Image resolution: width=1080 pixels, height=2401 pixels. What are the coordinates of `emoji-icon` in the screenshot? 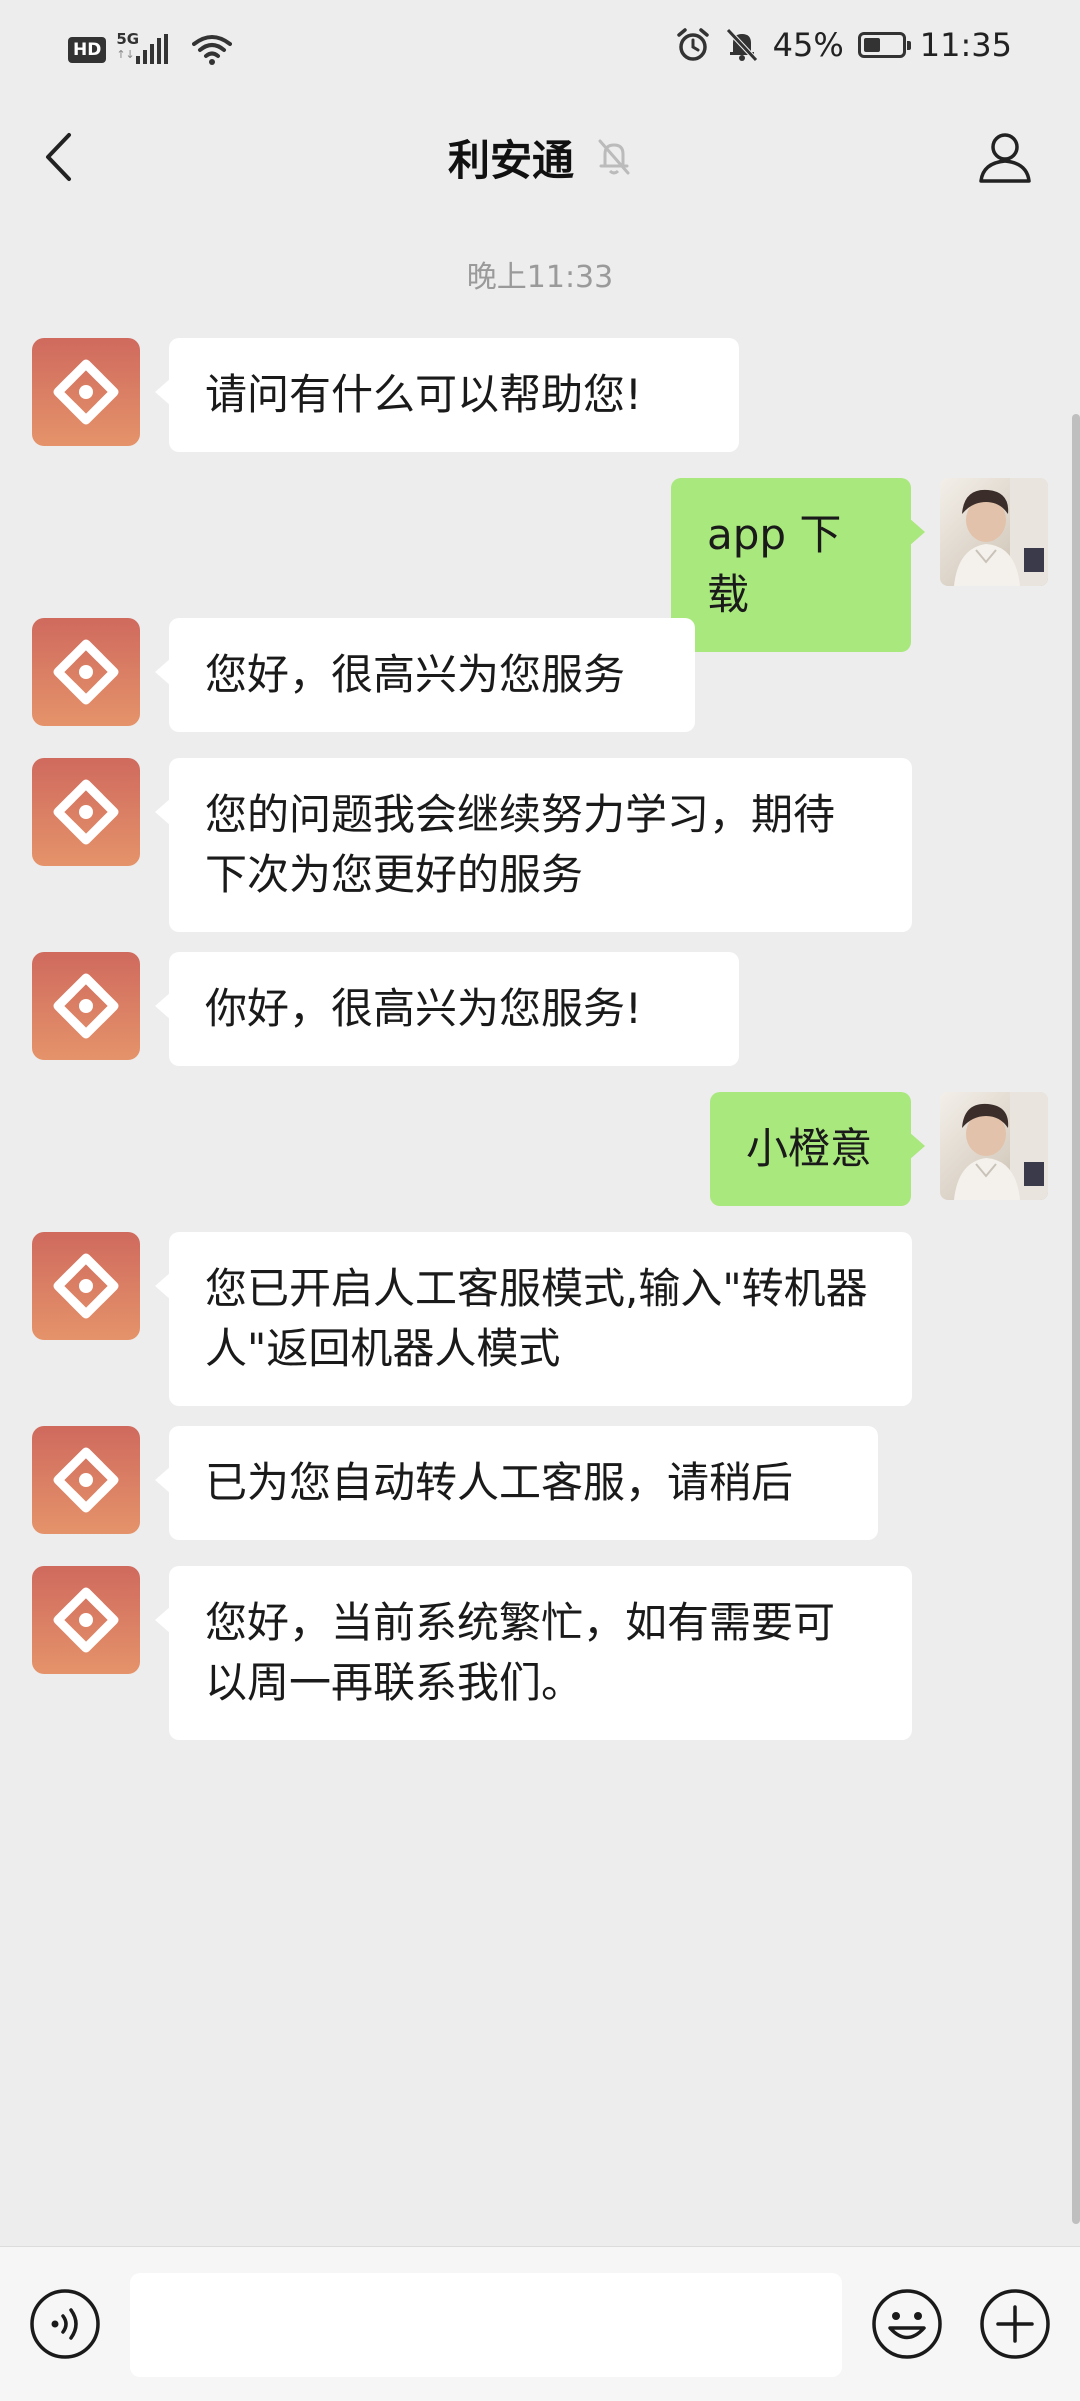 It's located at (907, 2324).